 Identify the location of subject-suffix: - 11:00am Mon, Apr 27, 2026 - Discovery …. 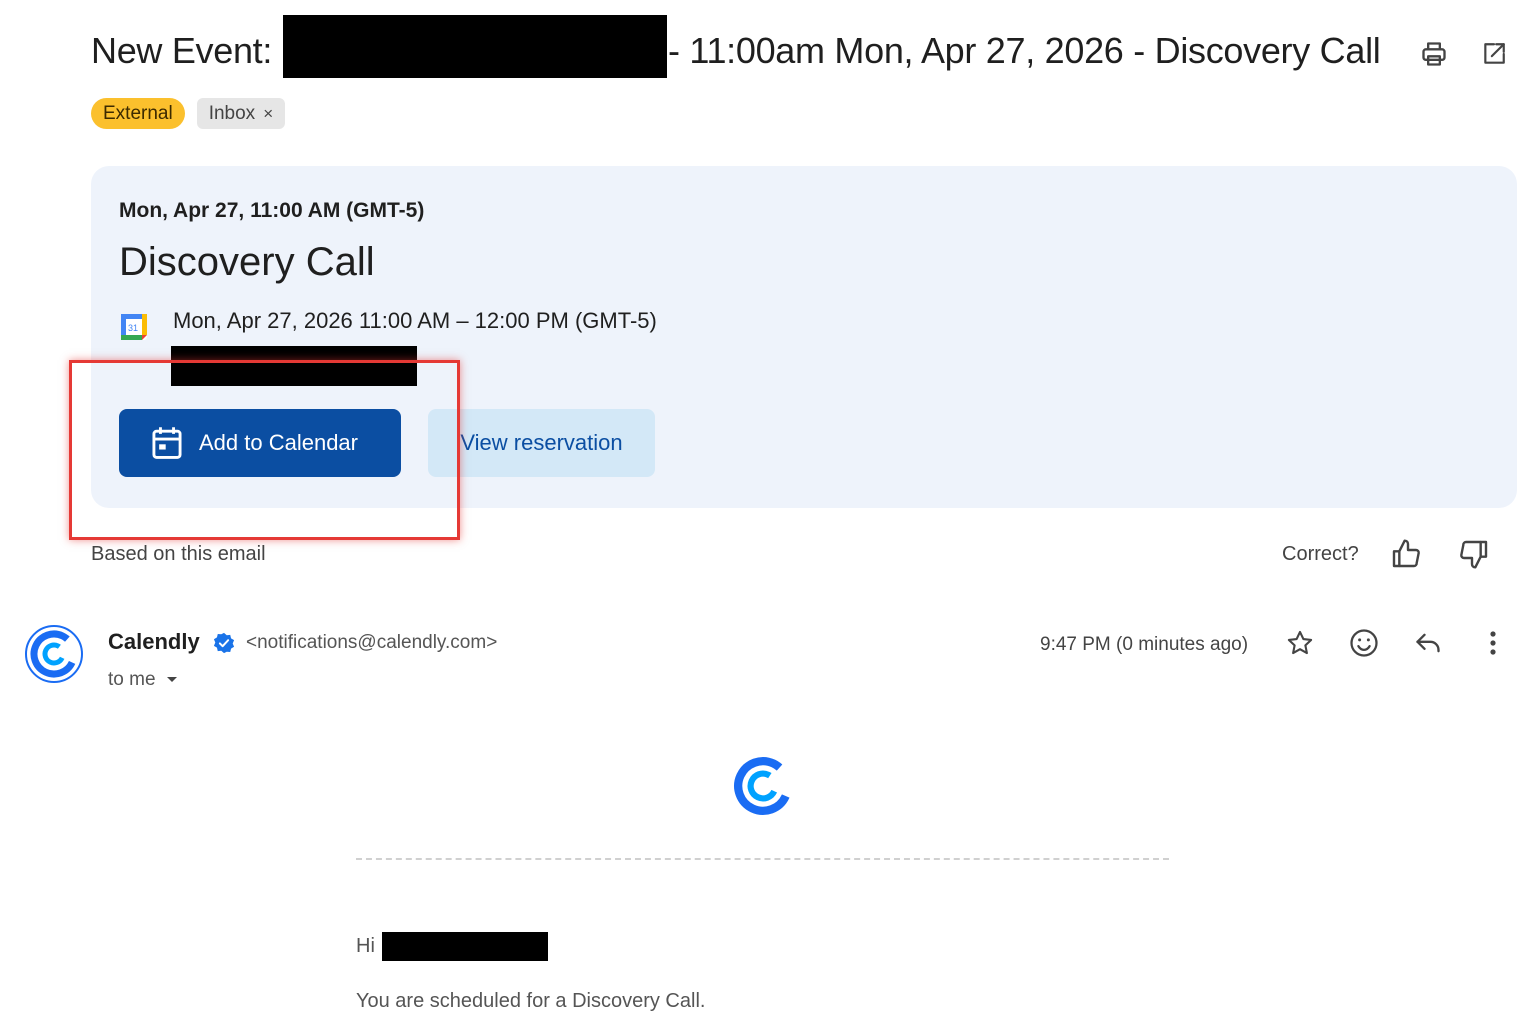
(1024, 50).